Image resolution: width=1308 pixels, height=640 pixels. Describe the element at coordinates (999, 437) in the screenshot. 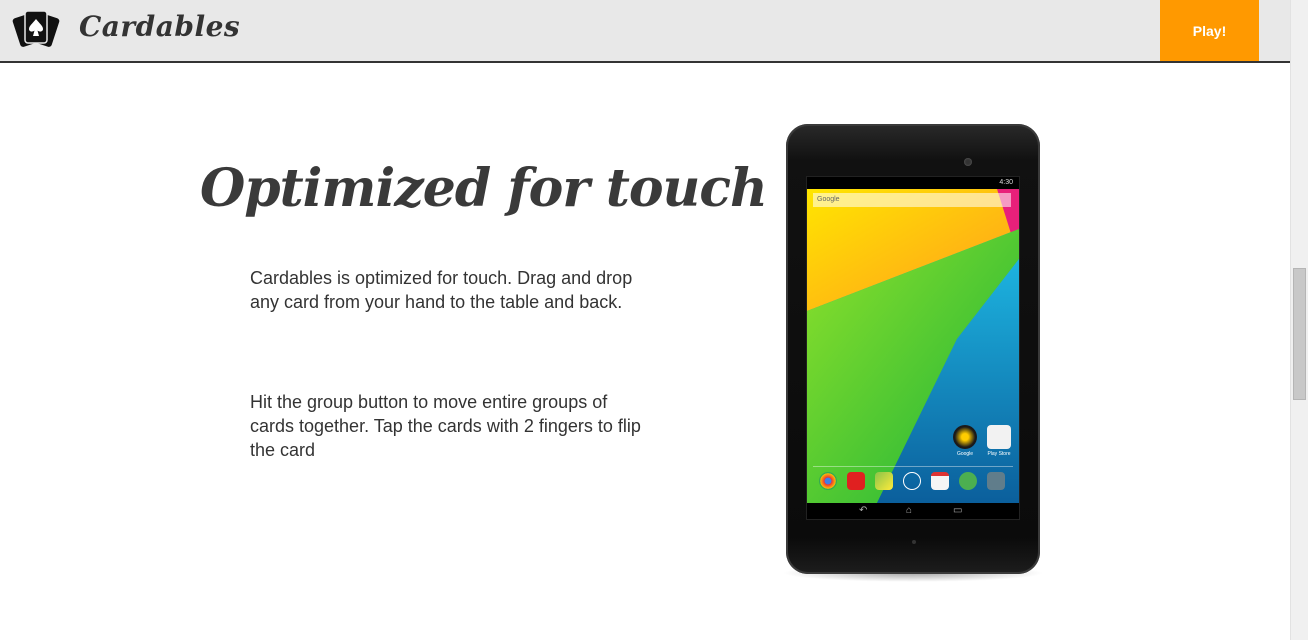

I see `play-store-icon` at that location.